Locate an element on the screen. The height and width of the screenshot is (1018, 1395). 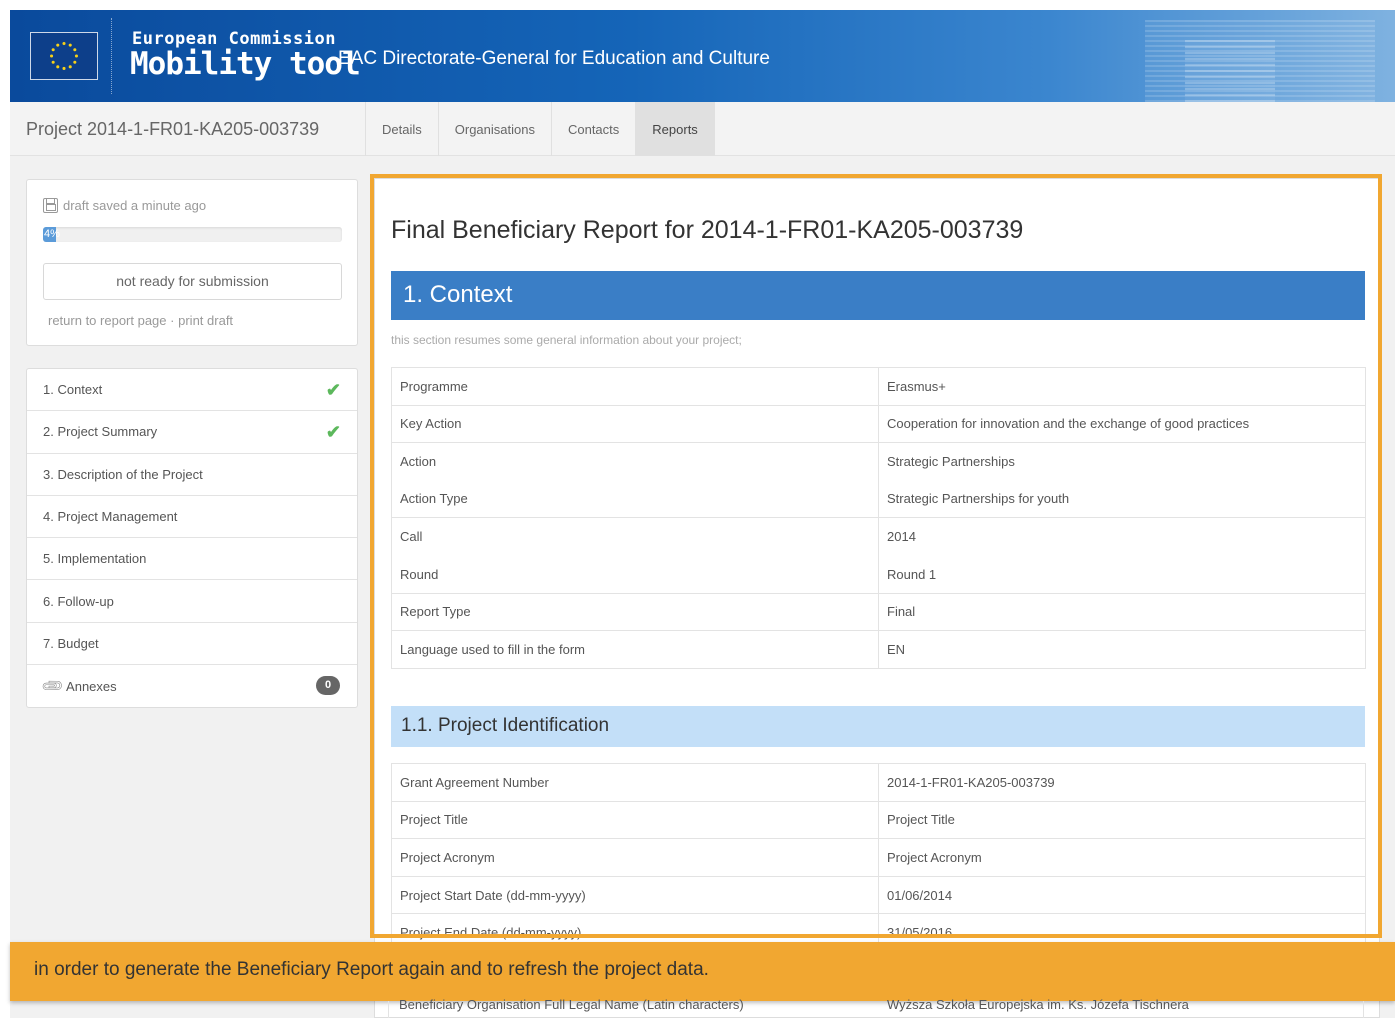
table-row: Call 2014 is located at coordinates (878, 536).